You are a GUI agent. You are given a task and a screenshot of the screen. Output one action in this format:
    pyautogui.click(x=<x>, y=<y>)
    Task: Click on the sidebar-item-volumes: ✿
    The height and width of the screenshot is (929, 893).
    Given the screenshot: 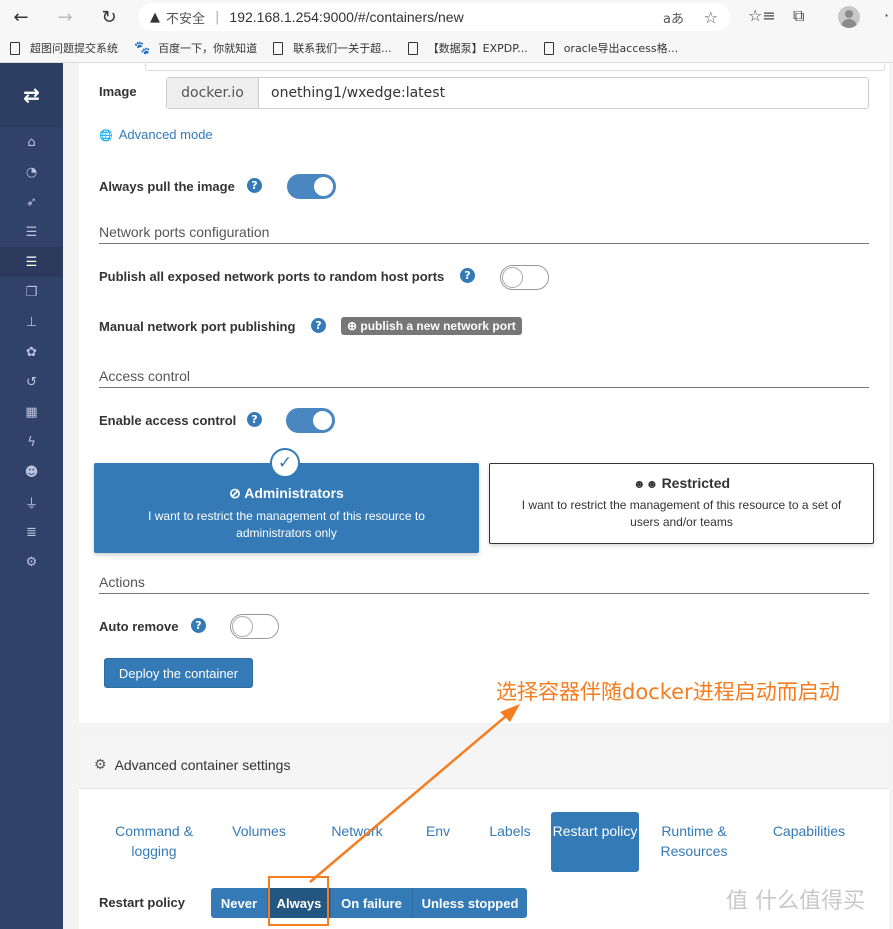 What is the action you would take?
    pyautogui.click(x=31, y=352)
    